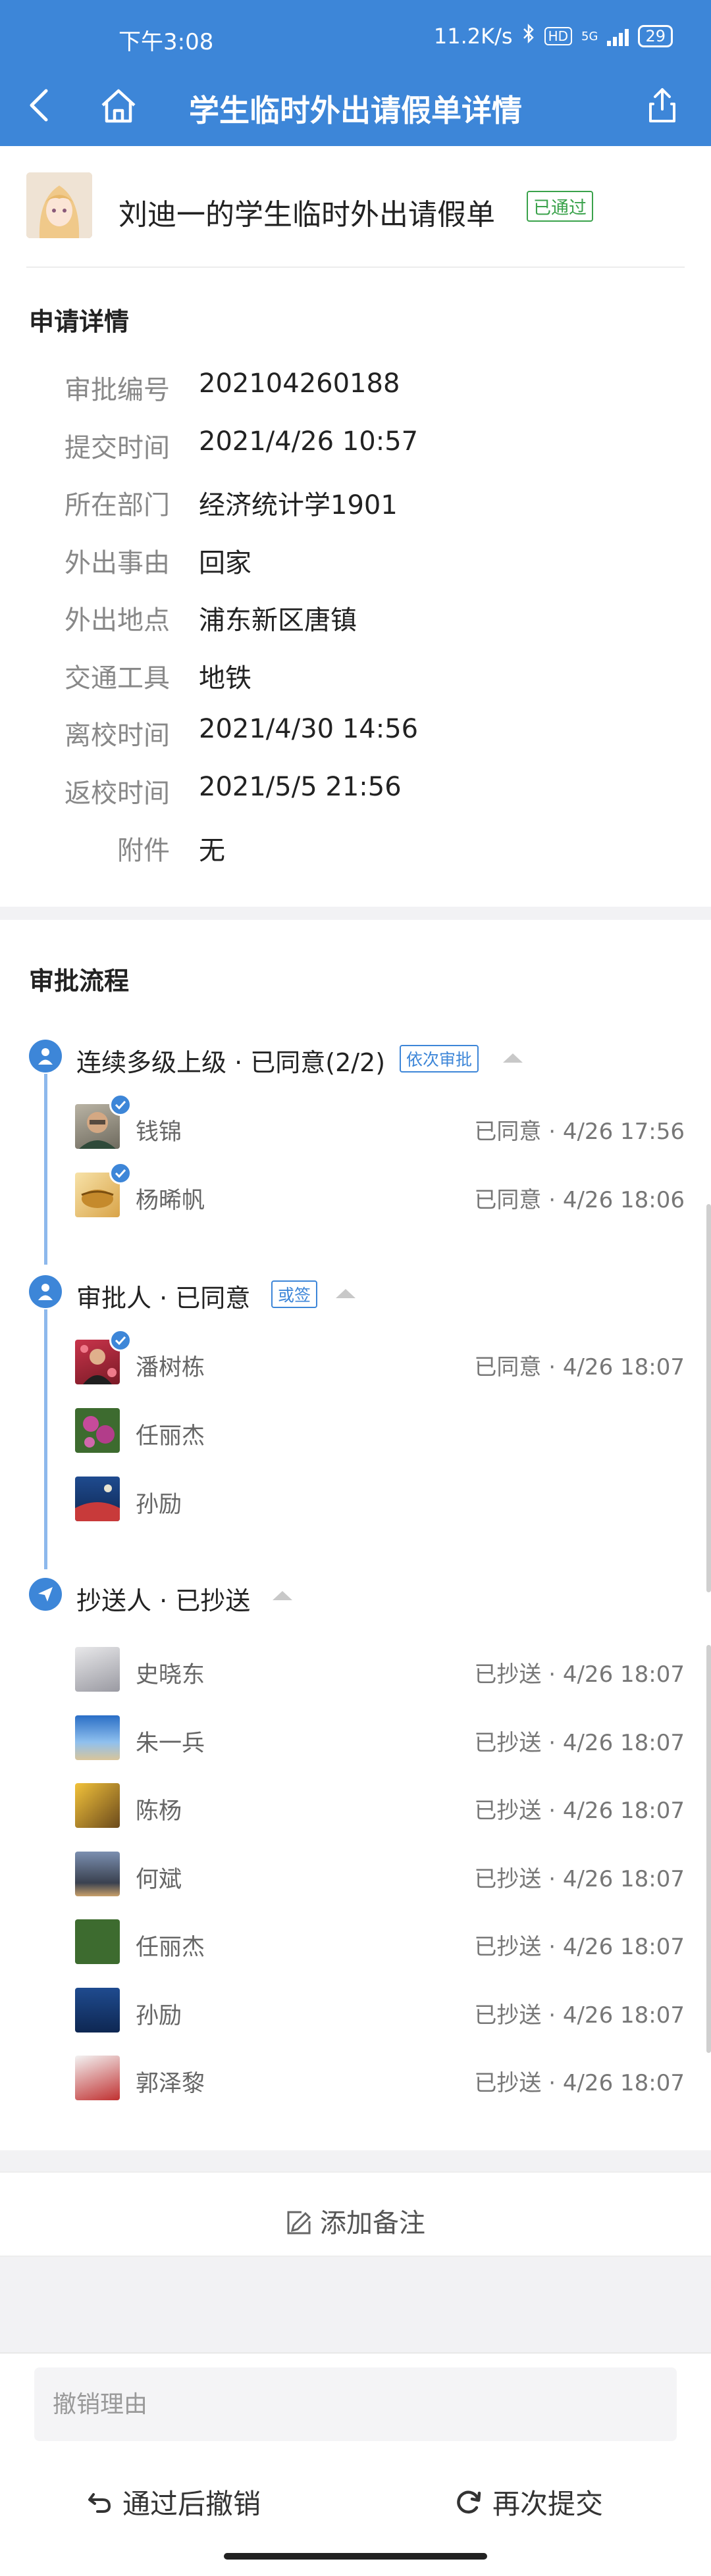  Describe the element at coordinates (590, 36) in the screenshot. I see `net-type: 5G` at that location.